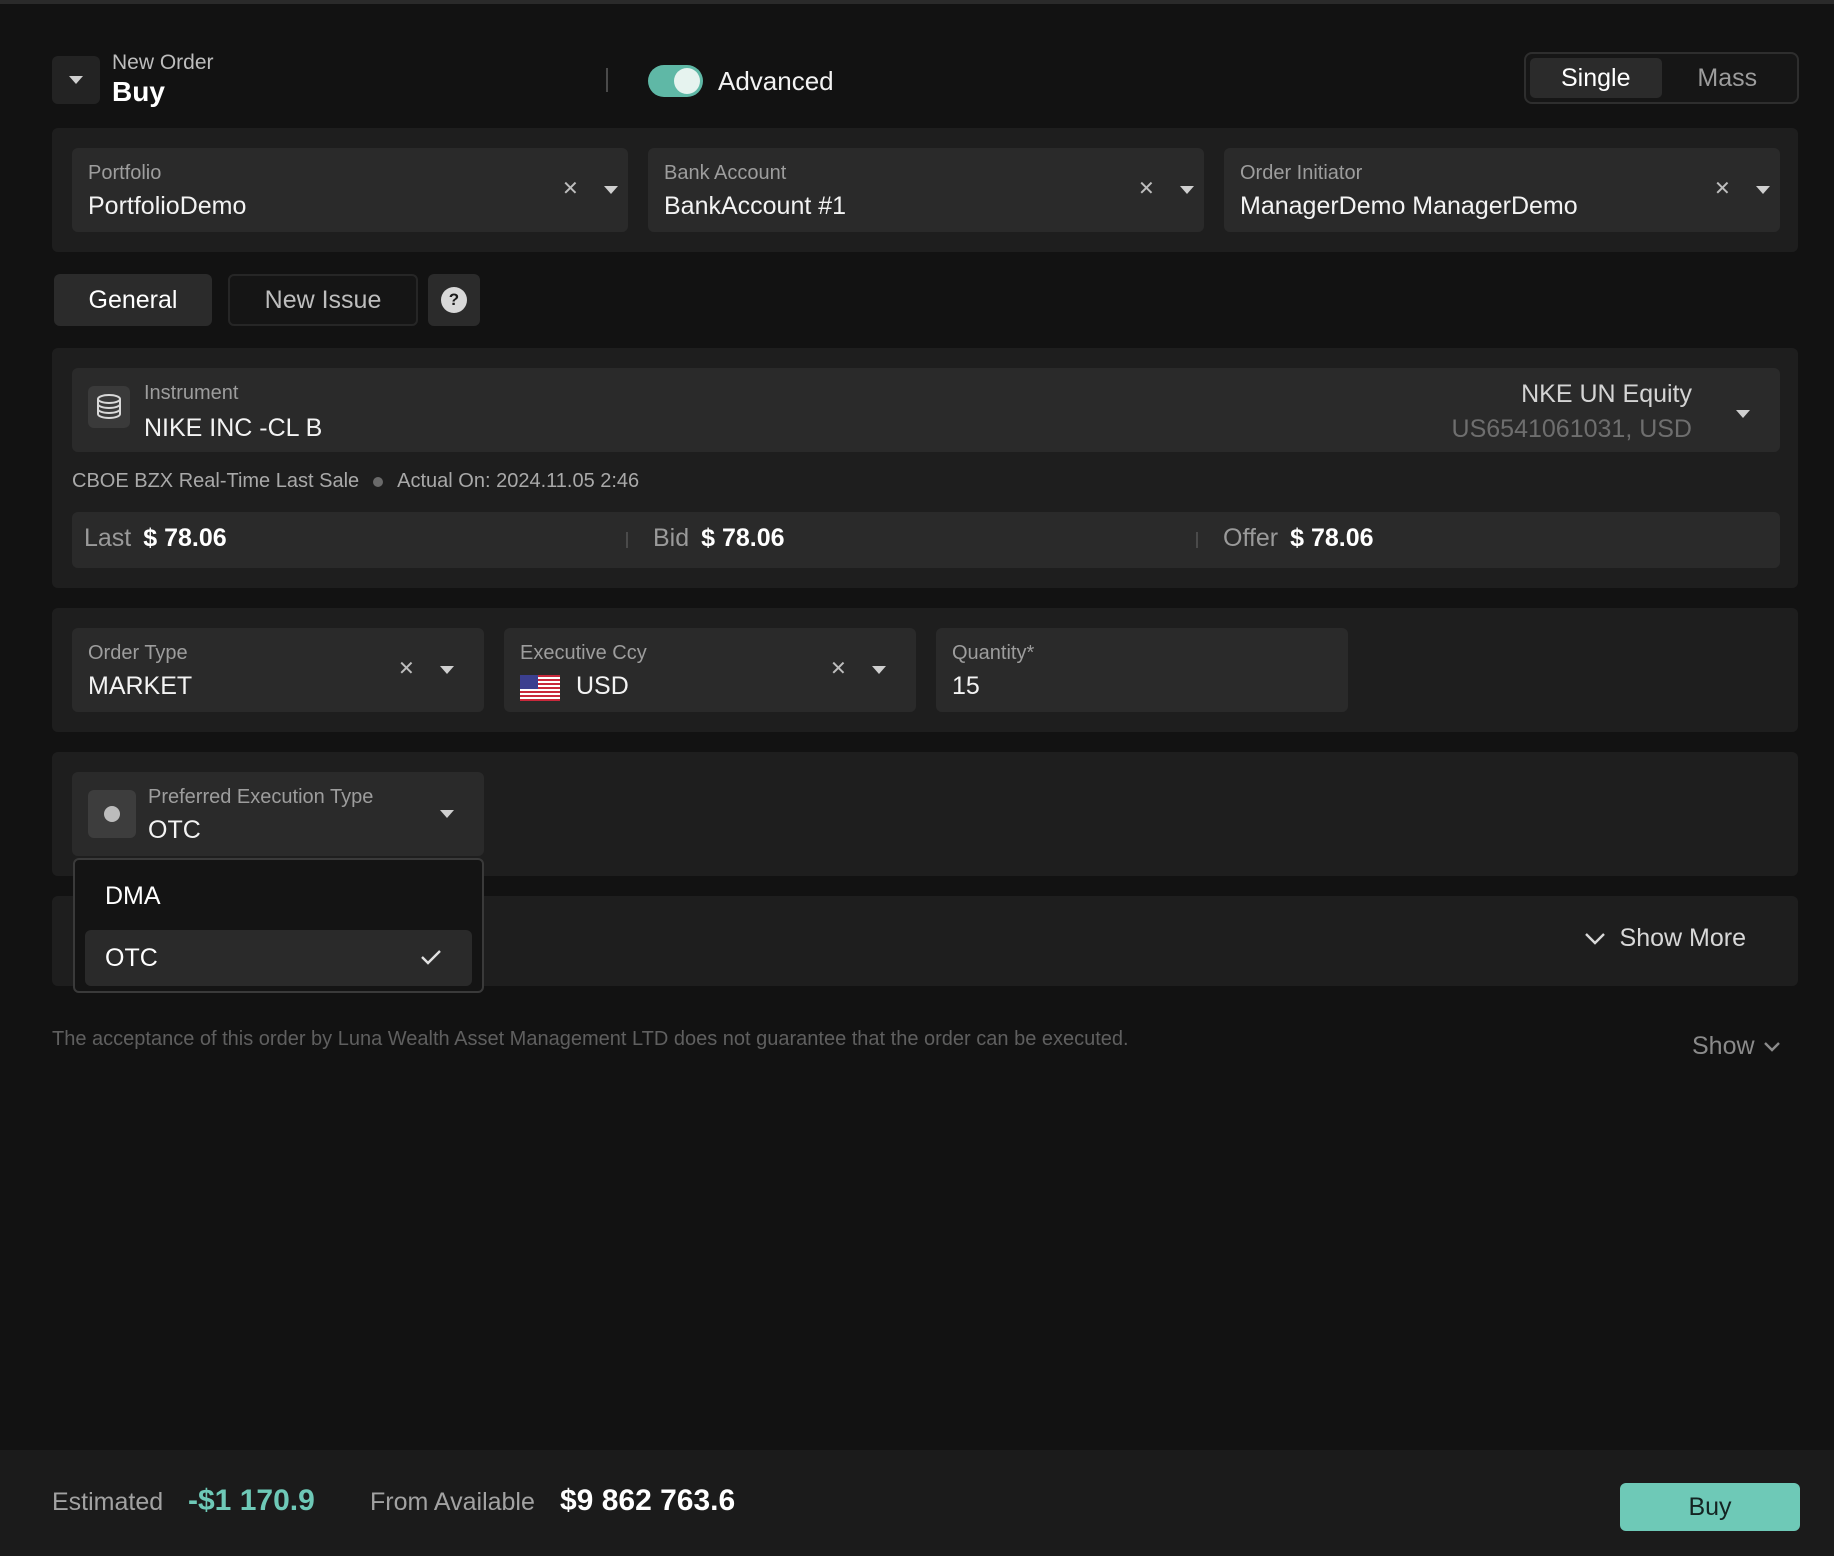 The image size is (1834, 1556). I want to click on show-disclaimer-button: Show, so click(1736, 1046).